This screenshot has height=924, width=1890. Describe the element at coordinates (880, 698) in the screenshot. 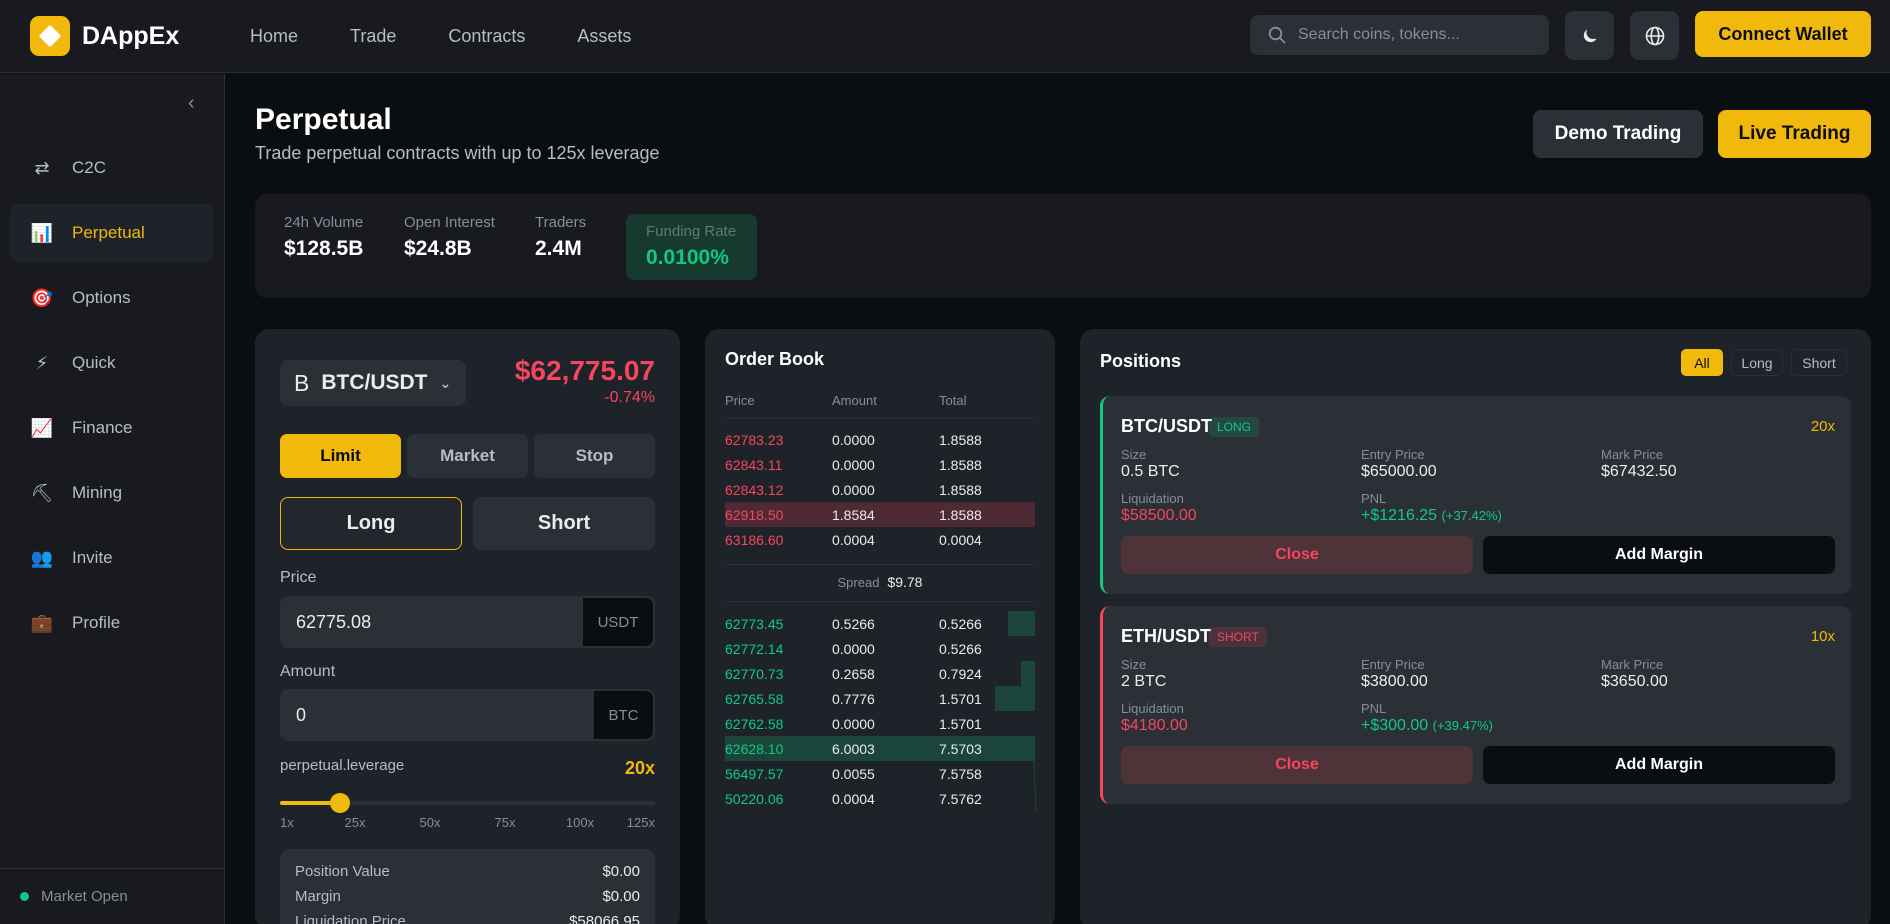

I see `bid-row: 62765.58 0.7776 1.5701` at that location.